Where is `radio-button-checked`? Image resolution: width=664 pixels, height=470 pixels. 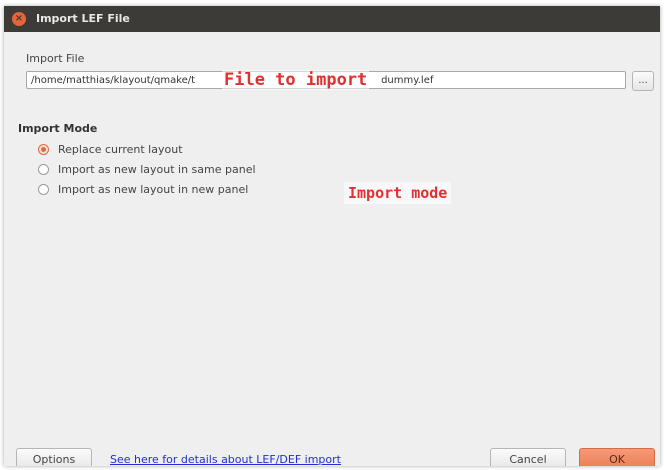
radio-button-checked is located at coordinates (43, 149).